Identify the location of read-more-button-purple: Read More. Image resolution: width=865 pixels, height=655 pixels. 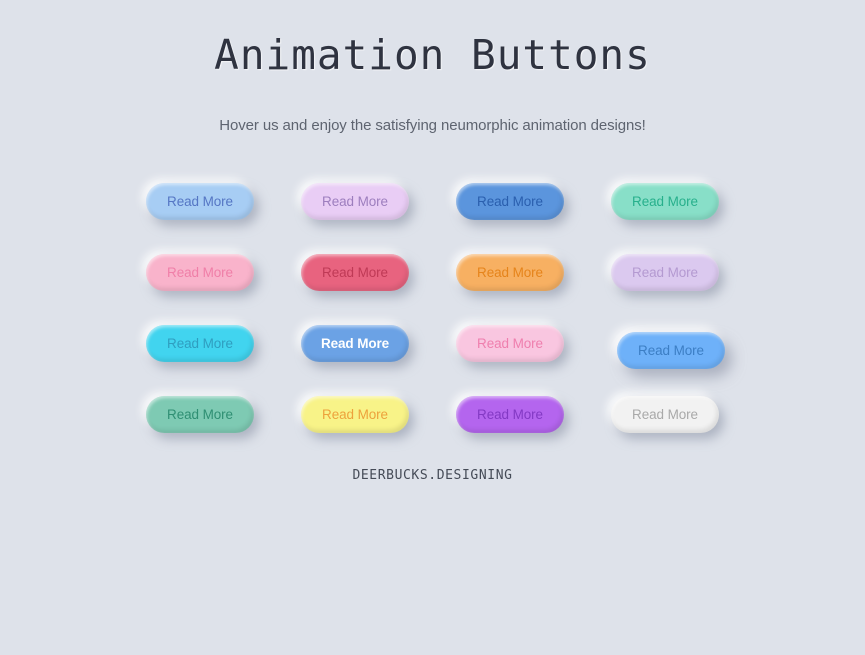
(510, 414).